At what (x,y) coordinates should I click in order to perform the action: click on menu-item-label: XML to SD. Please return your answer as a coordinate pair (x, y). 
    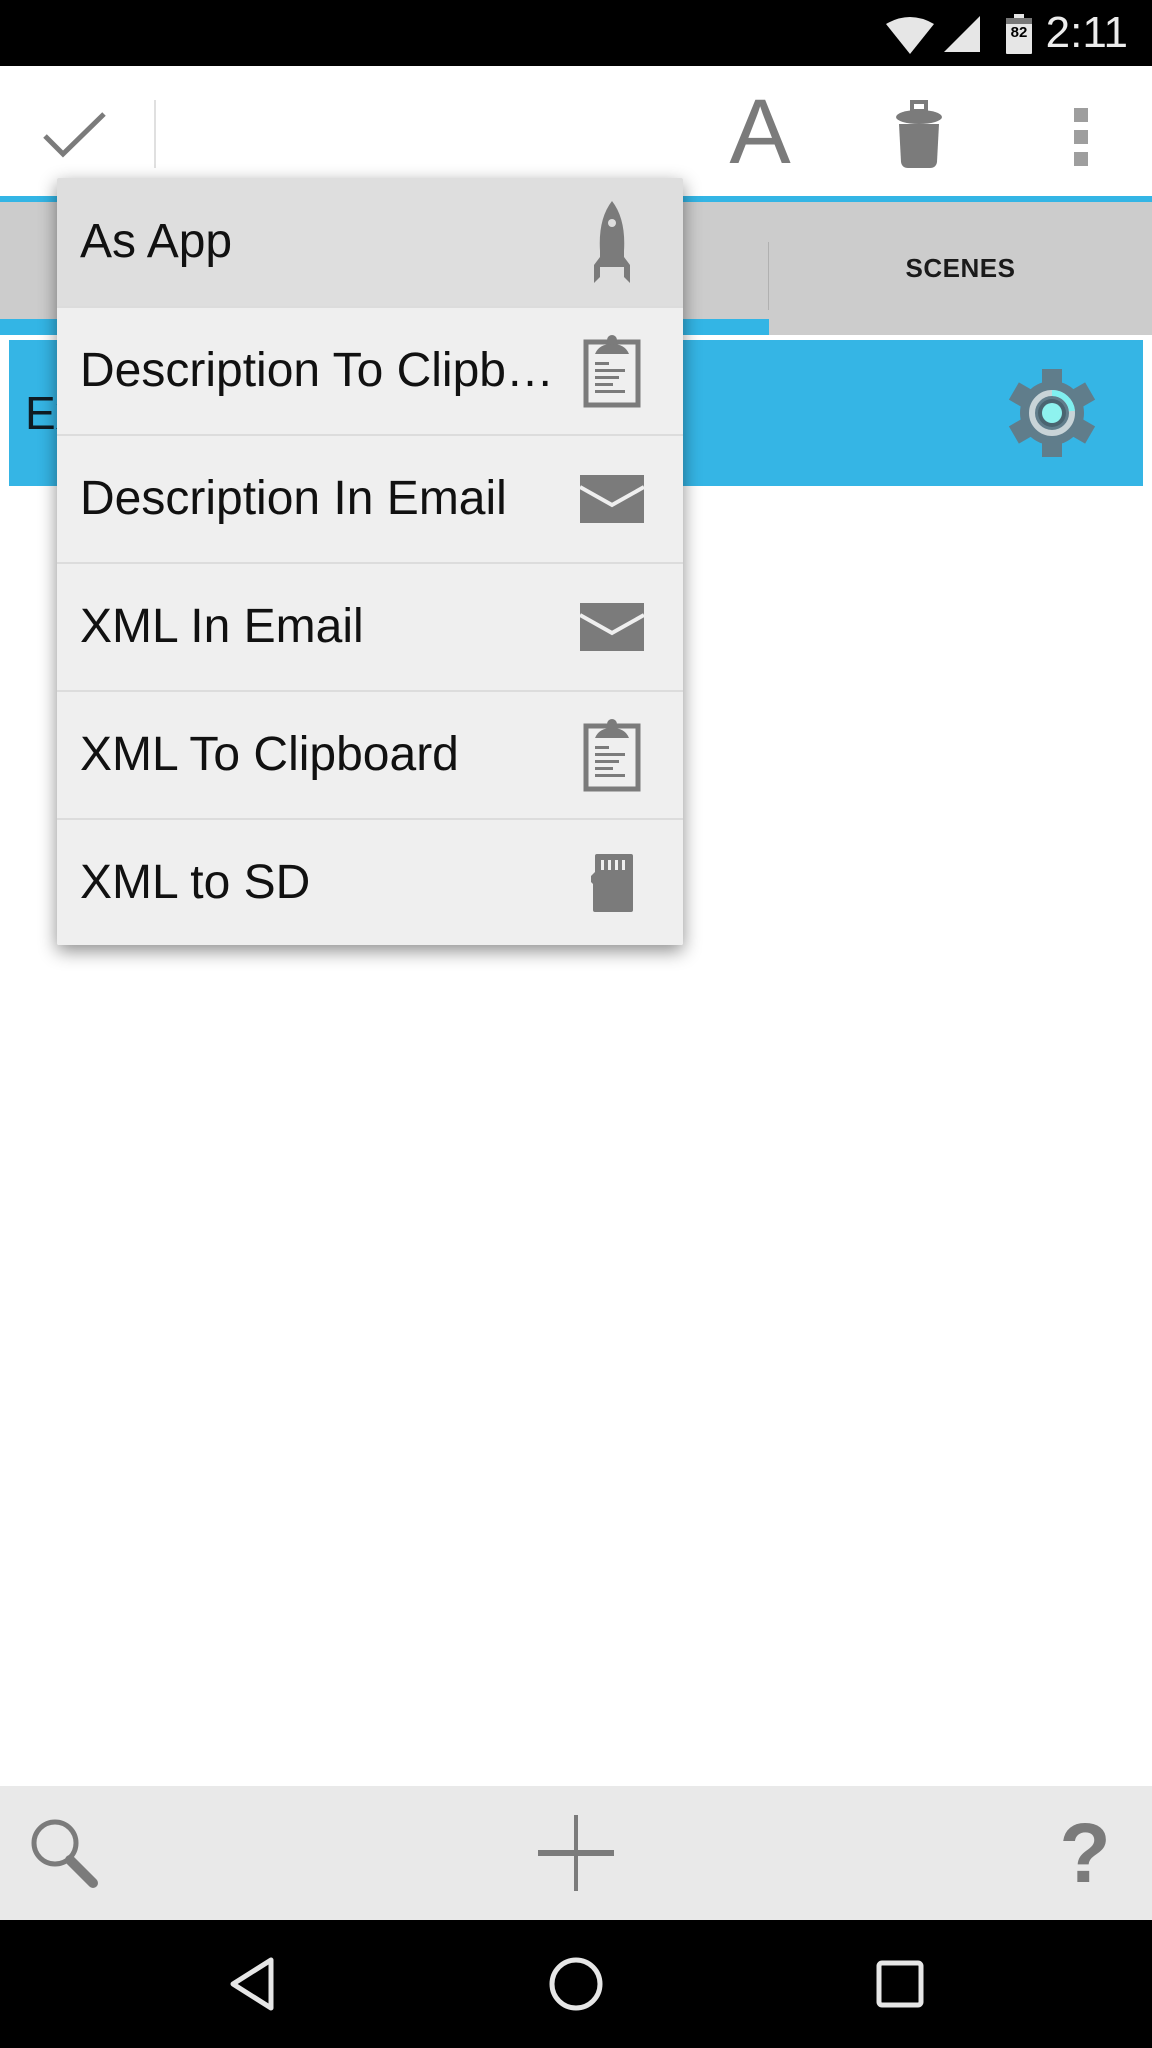
    Looking at the image, I should click on (195, 882).